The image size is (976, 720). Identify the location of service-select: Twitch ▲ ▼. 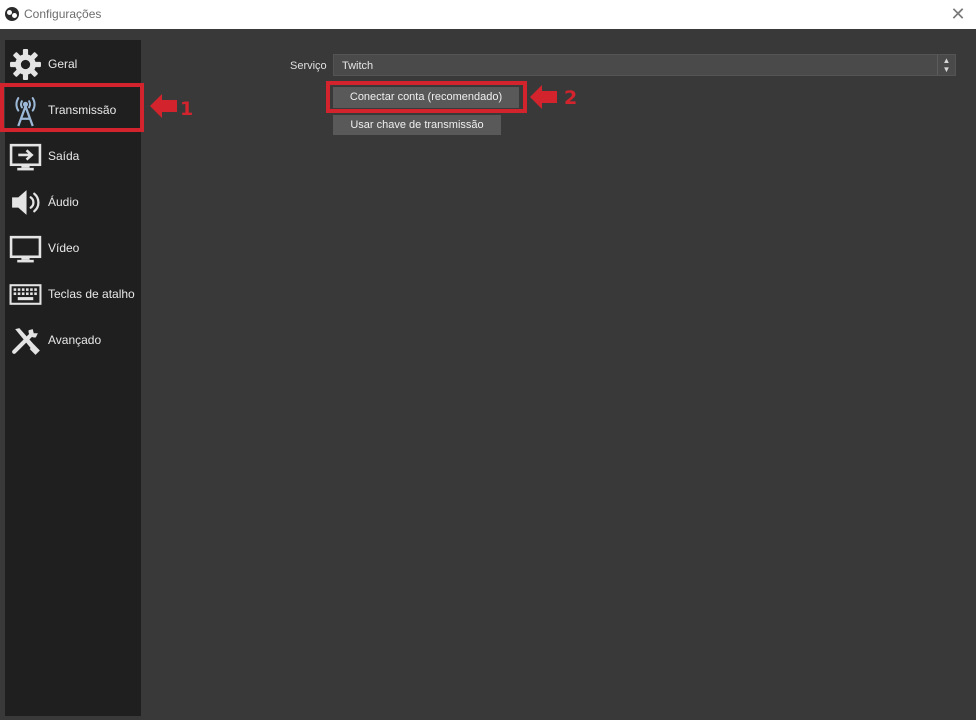
(644, 65).